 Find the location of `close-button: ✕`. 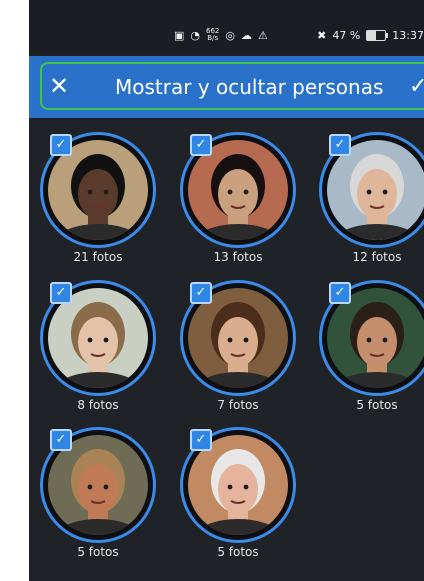

close-button: ✕ is located at coordinates (59, 86).